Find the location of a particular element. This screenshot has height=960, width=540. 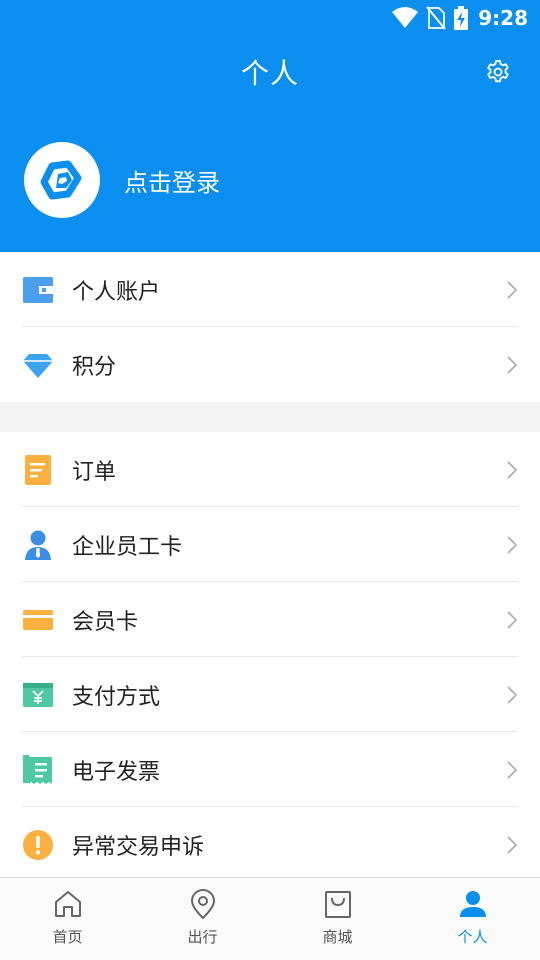

no-sim-icon is located at coordinates (436, 18).